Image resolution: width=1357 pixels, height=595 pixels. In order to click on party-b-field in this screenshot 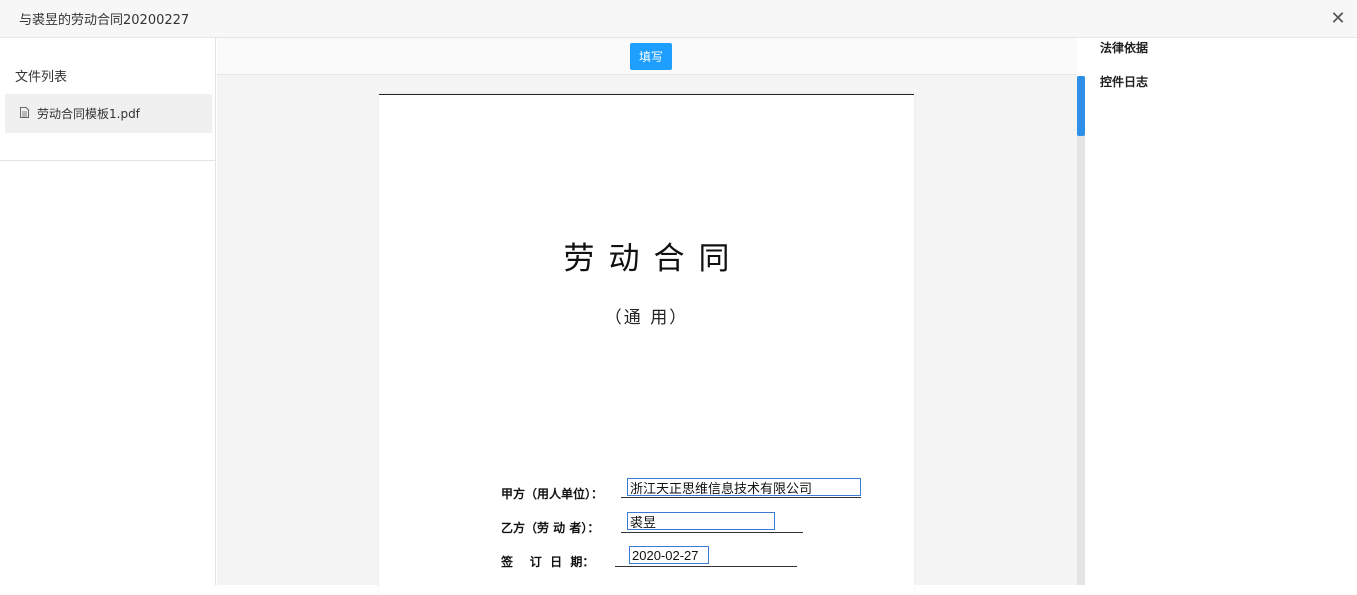, I will do `click(701, 521)`.